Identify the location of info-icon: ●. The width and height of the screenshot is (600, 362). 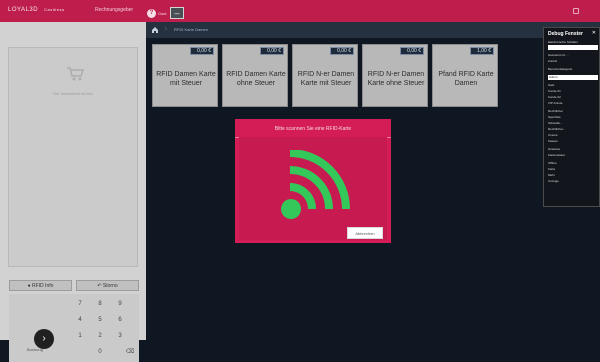
(29, 286).